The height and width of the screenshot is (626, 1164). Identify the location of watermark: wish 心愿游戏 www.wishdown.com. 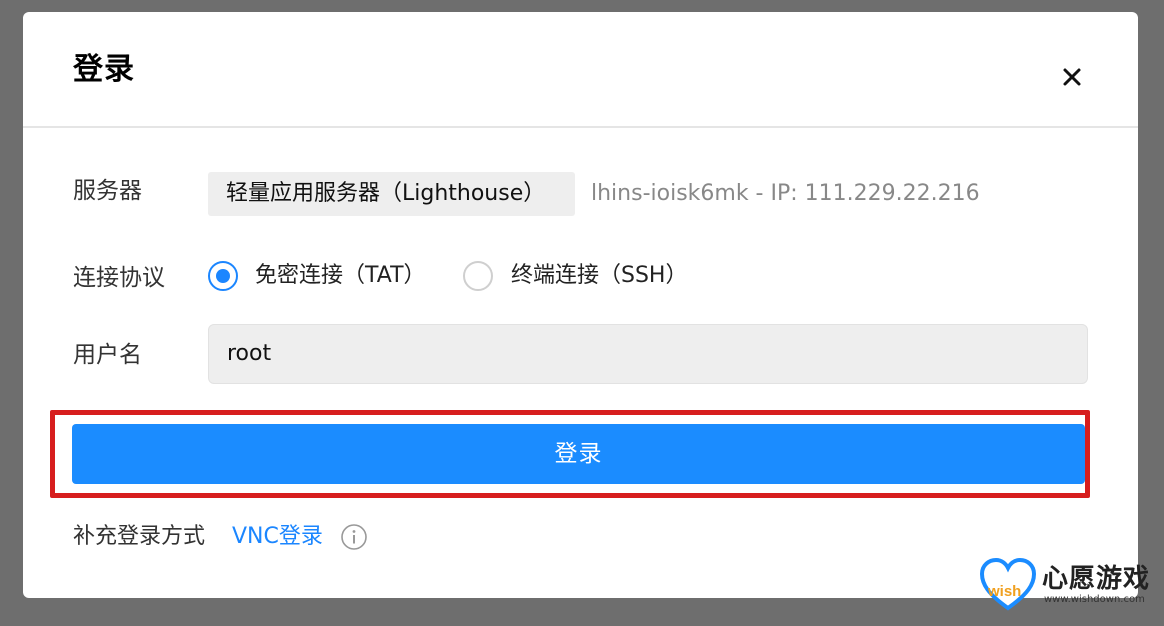
(1068, 584).